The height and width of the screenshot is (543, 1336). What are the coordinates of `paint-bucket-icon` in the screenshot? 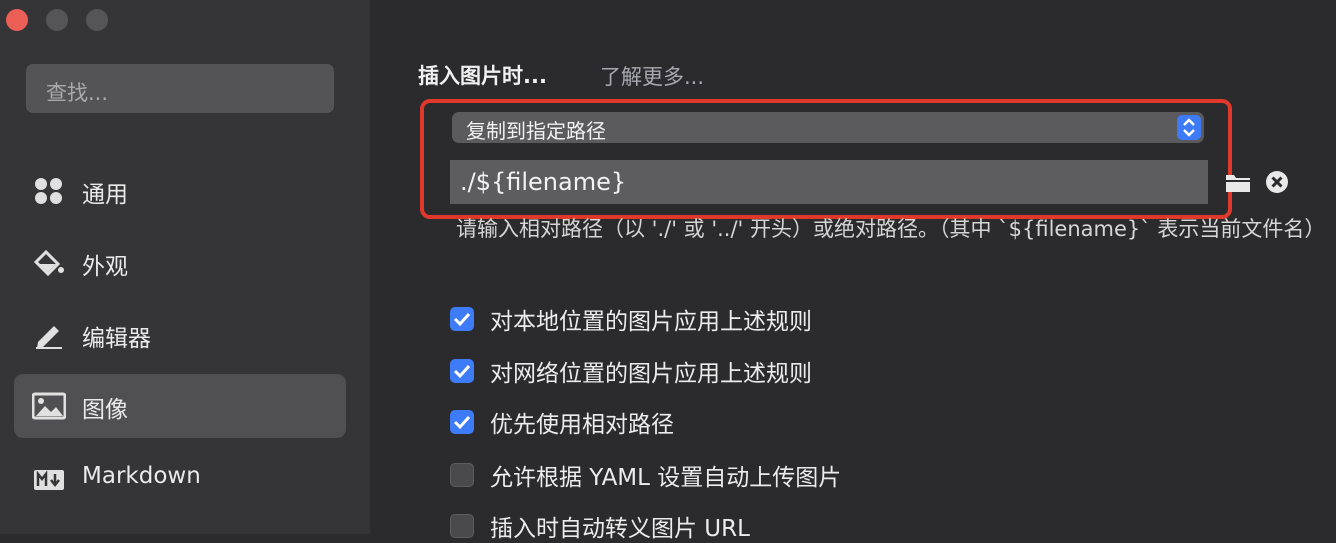 It's located at (48, 263).